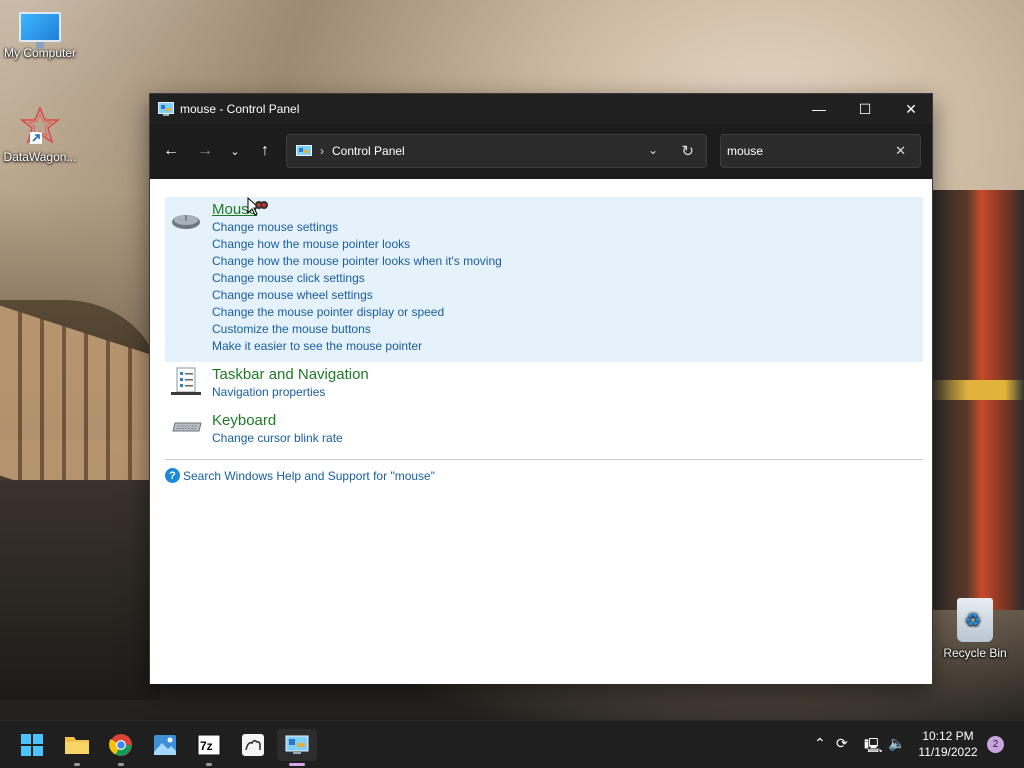 The image size is (1024, 768). Describe the element at coordinates (80, 590) in the screenshot. I see `wallpaper-tracks` at that location.